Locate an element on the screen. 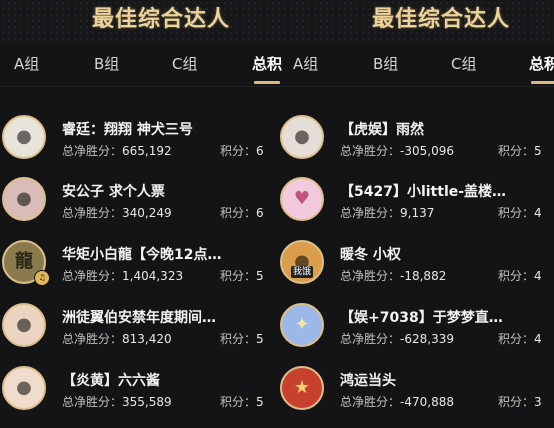 This screenshot has height=428, width=554. ranking-list-item: ● 睿廷：翔翔 神犬三号 总净胜分：665,192 积分：6 is located at coordinates (140, 146).